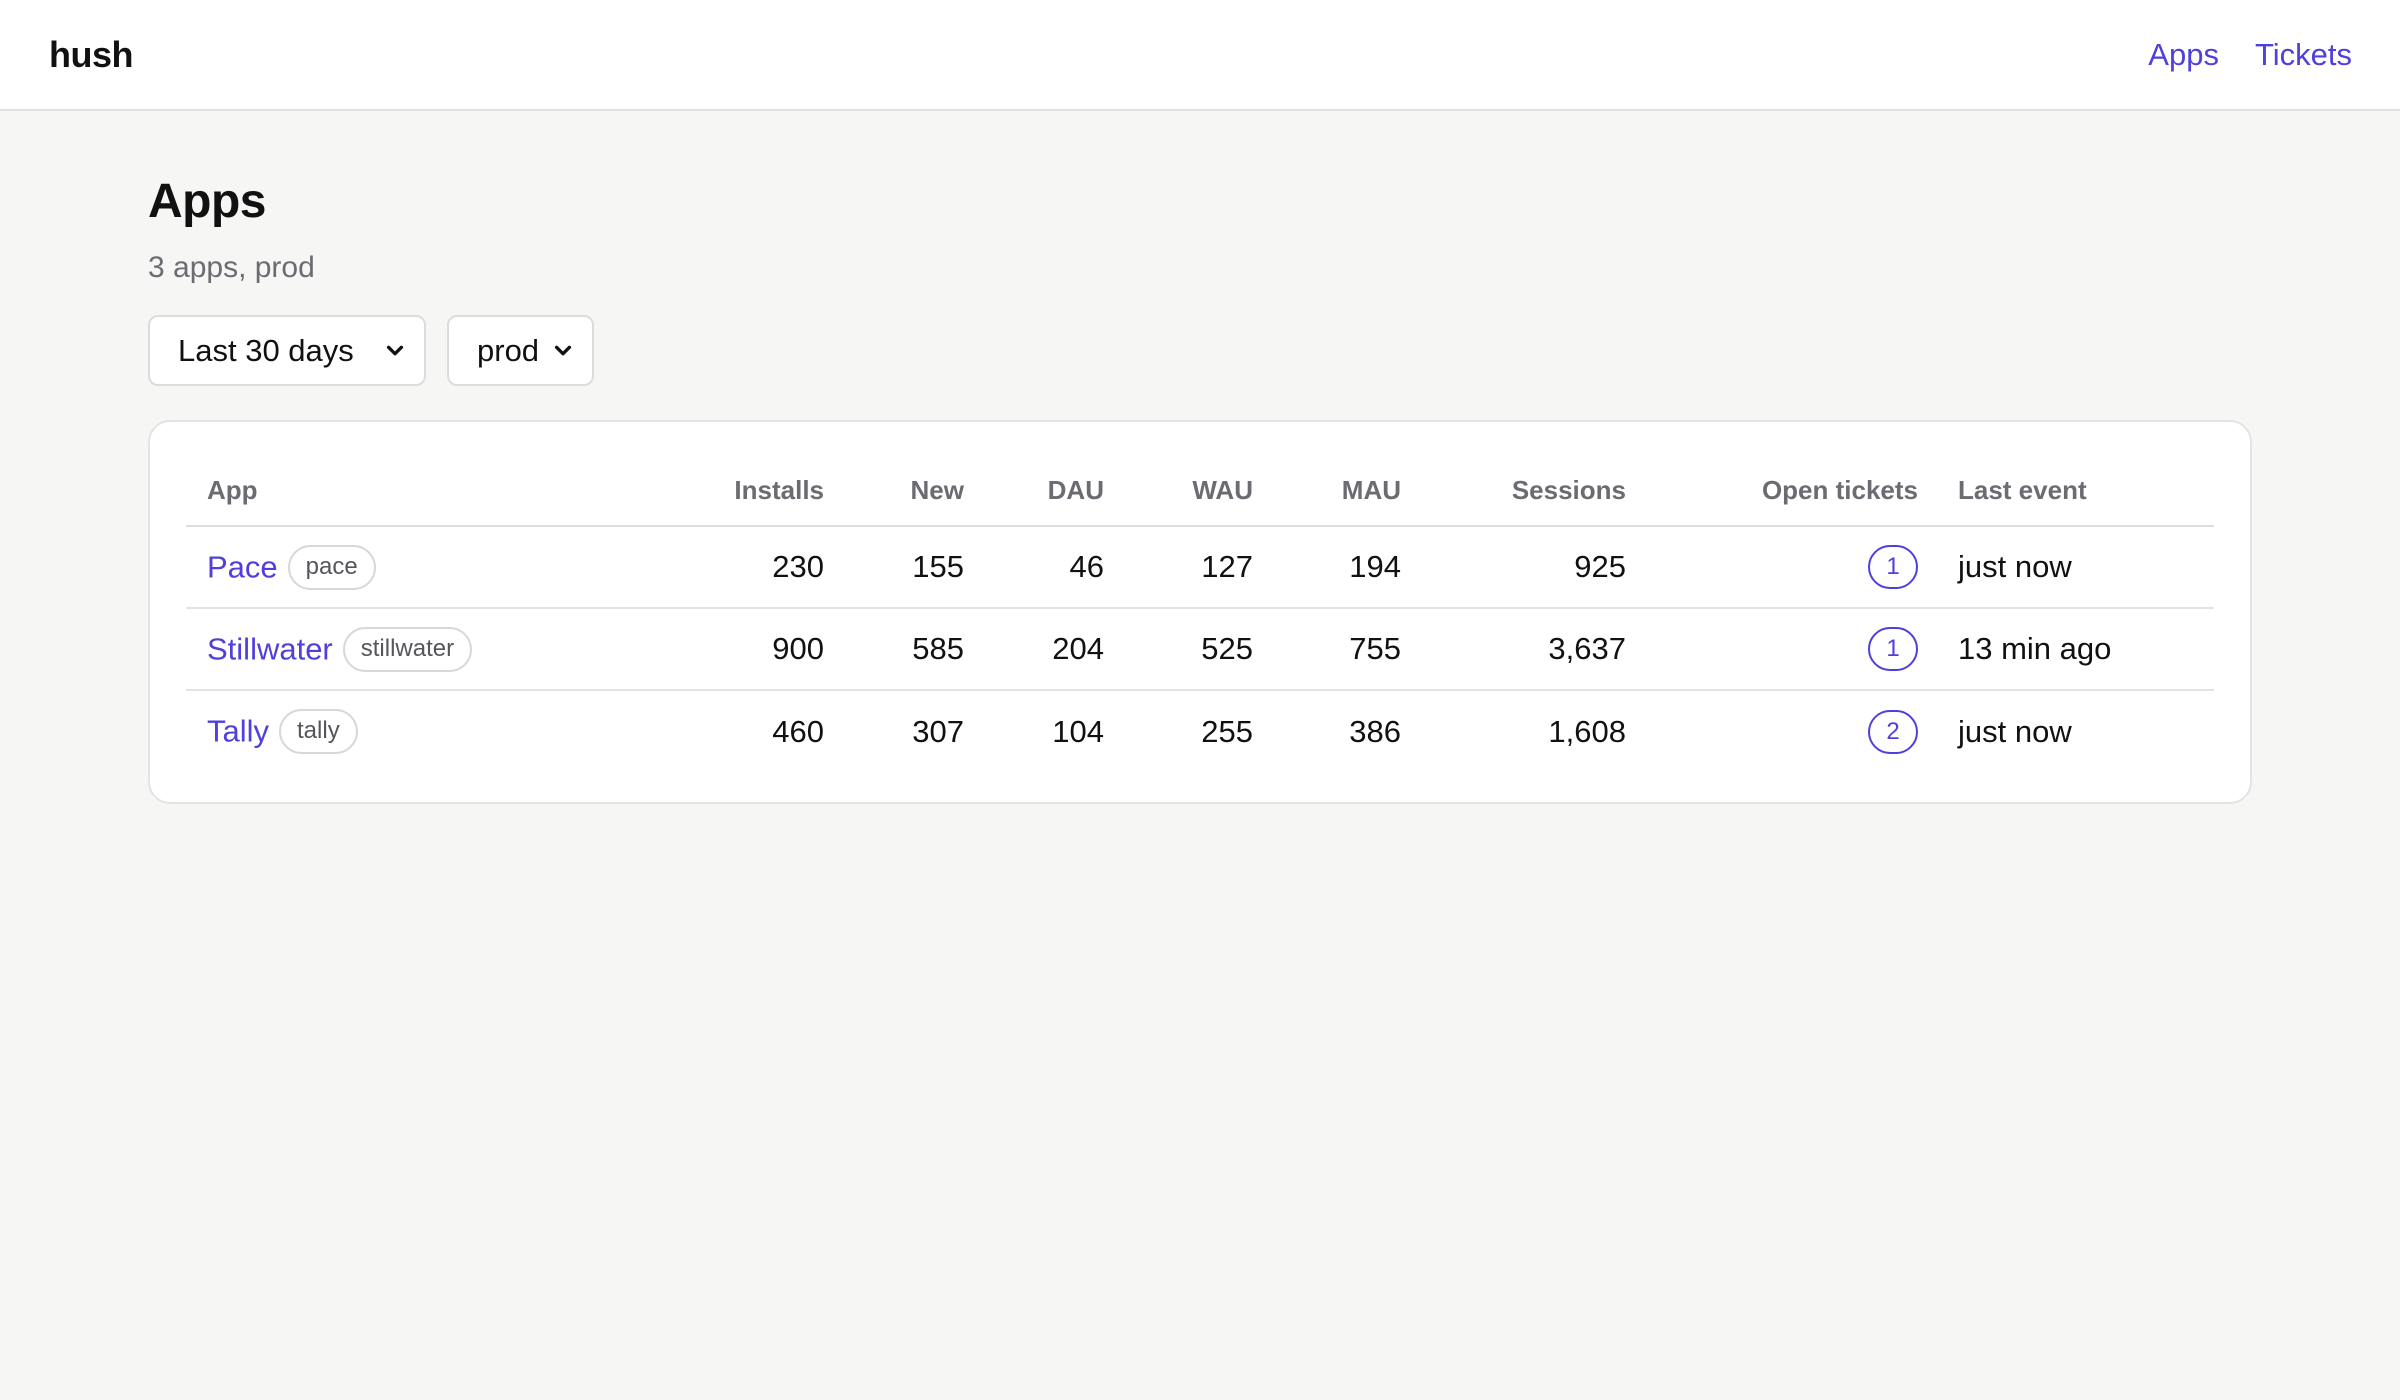  Describe the element at coordinates (894, 491) in the screenshot. I see `column-header-new: New` at that location.